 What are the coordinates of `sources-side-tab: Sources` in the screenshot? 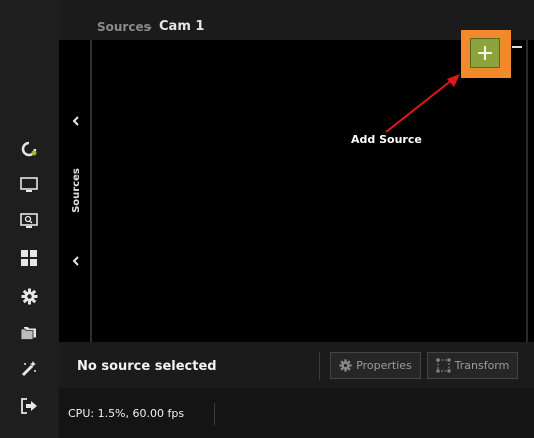 It's located at (76, 190).